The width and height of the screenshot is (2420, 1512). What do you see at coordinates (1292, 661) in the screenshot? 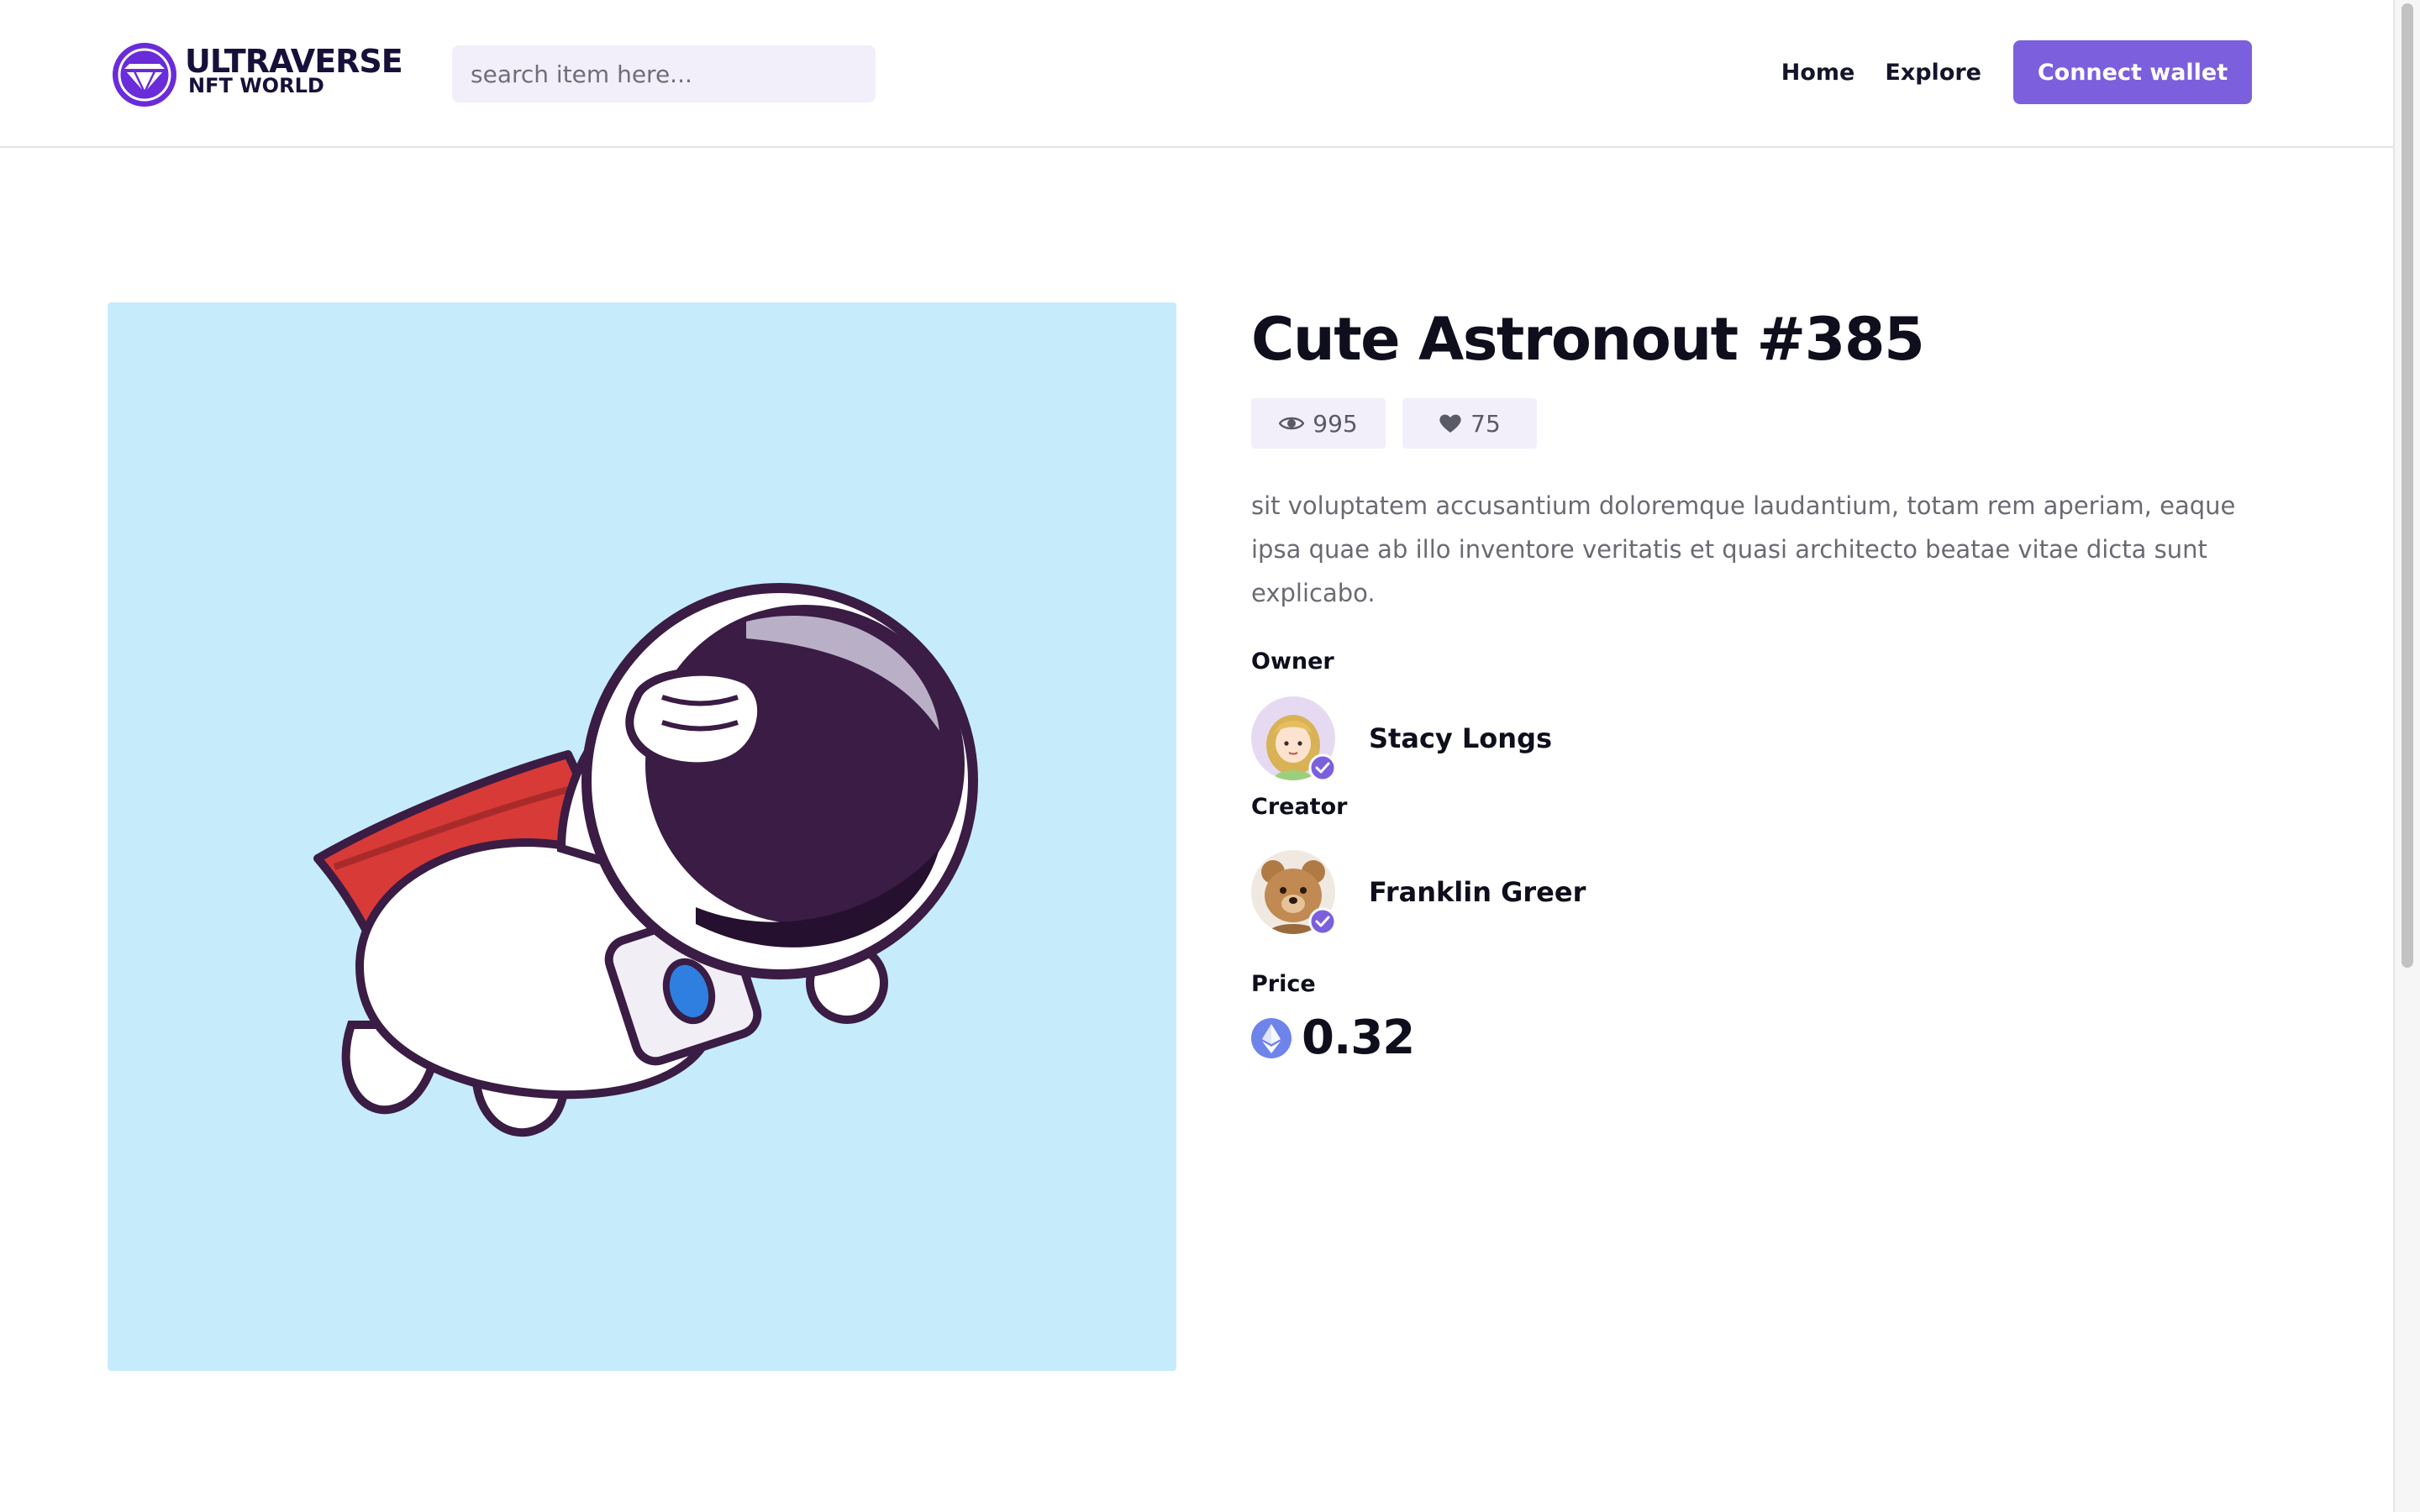
I see `owner-label: Owner` at bounding box center [1292, 661].